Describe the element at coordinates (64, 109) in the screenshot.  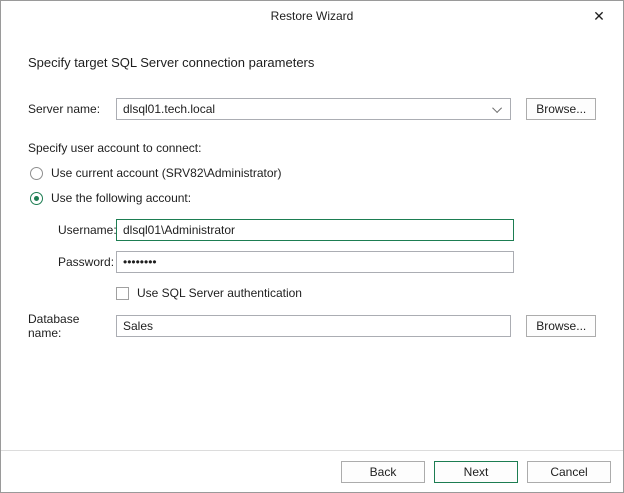
I see `server-name-label: Server name:` at that location.